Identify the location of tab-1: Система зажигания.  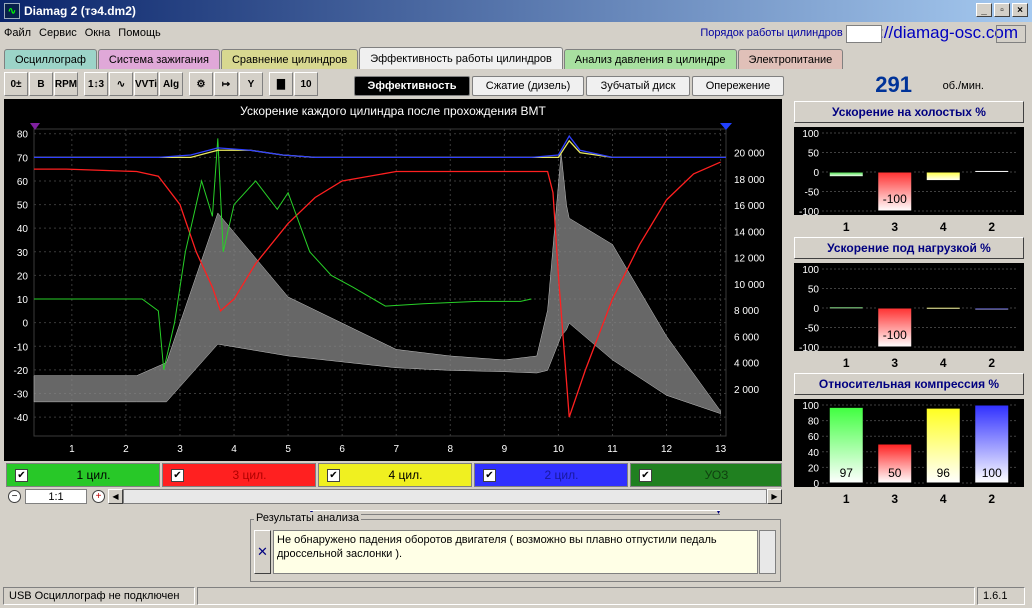
(158, 59).